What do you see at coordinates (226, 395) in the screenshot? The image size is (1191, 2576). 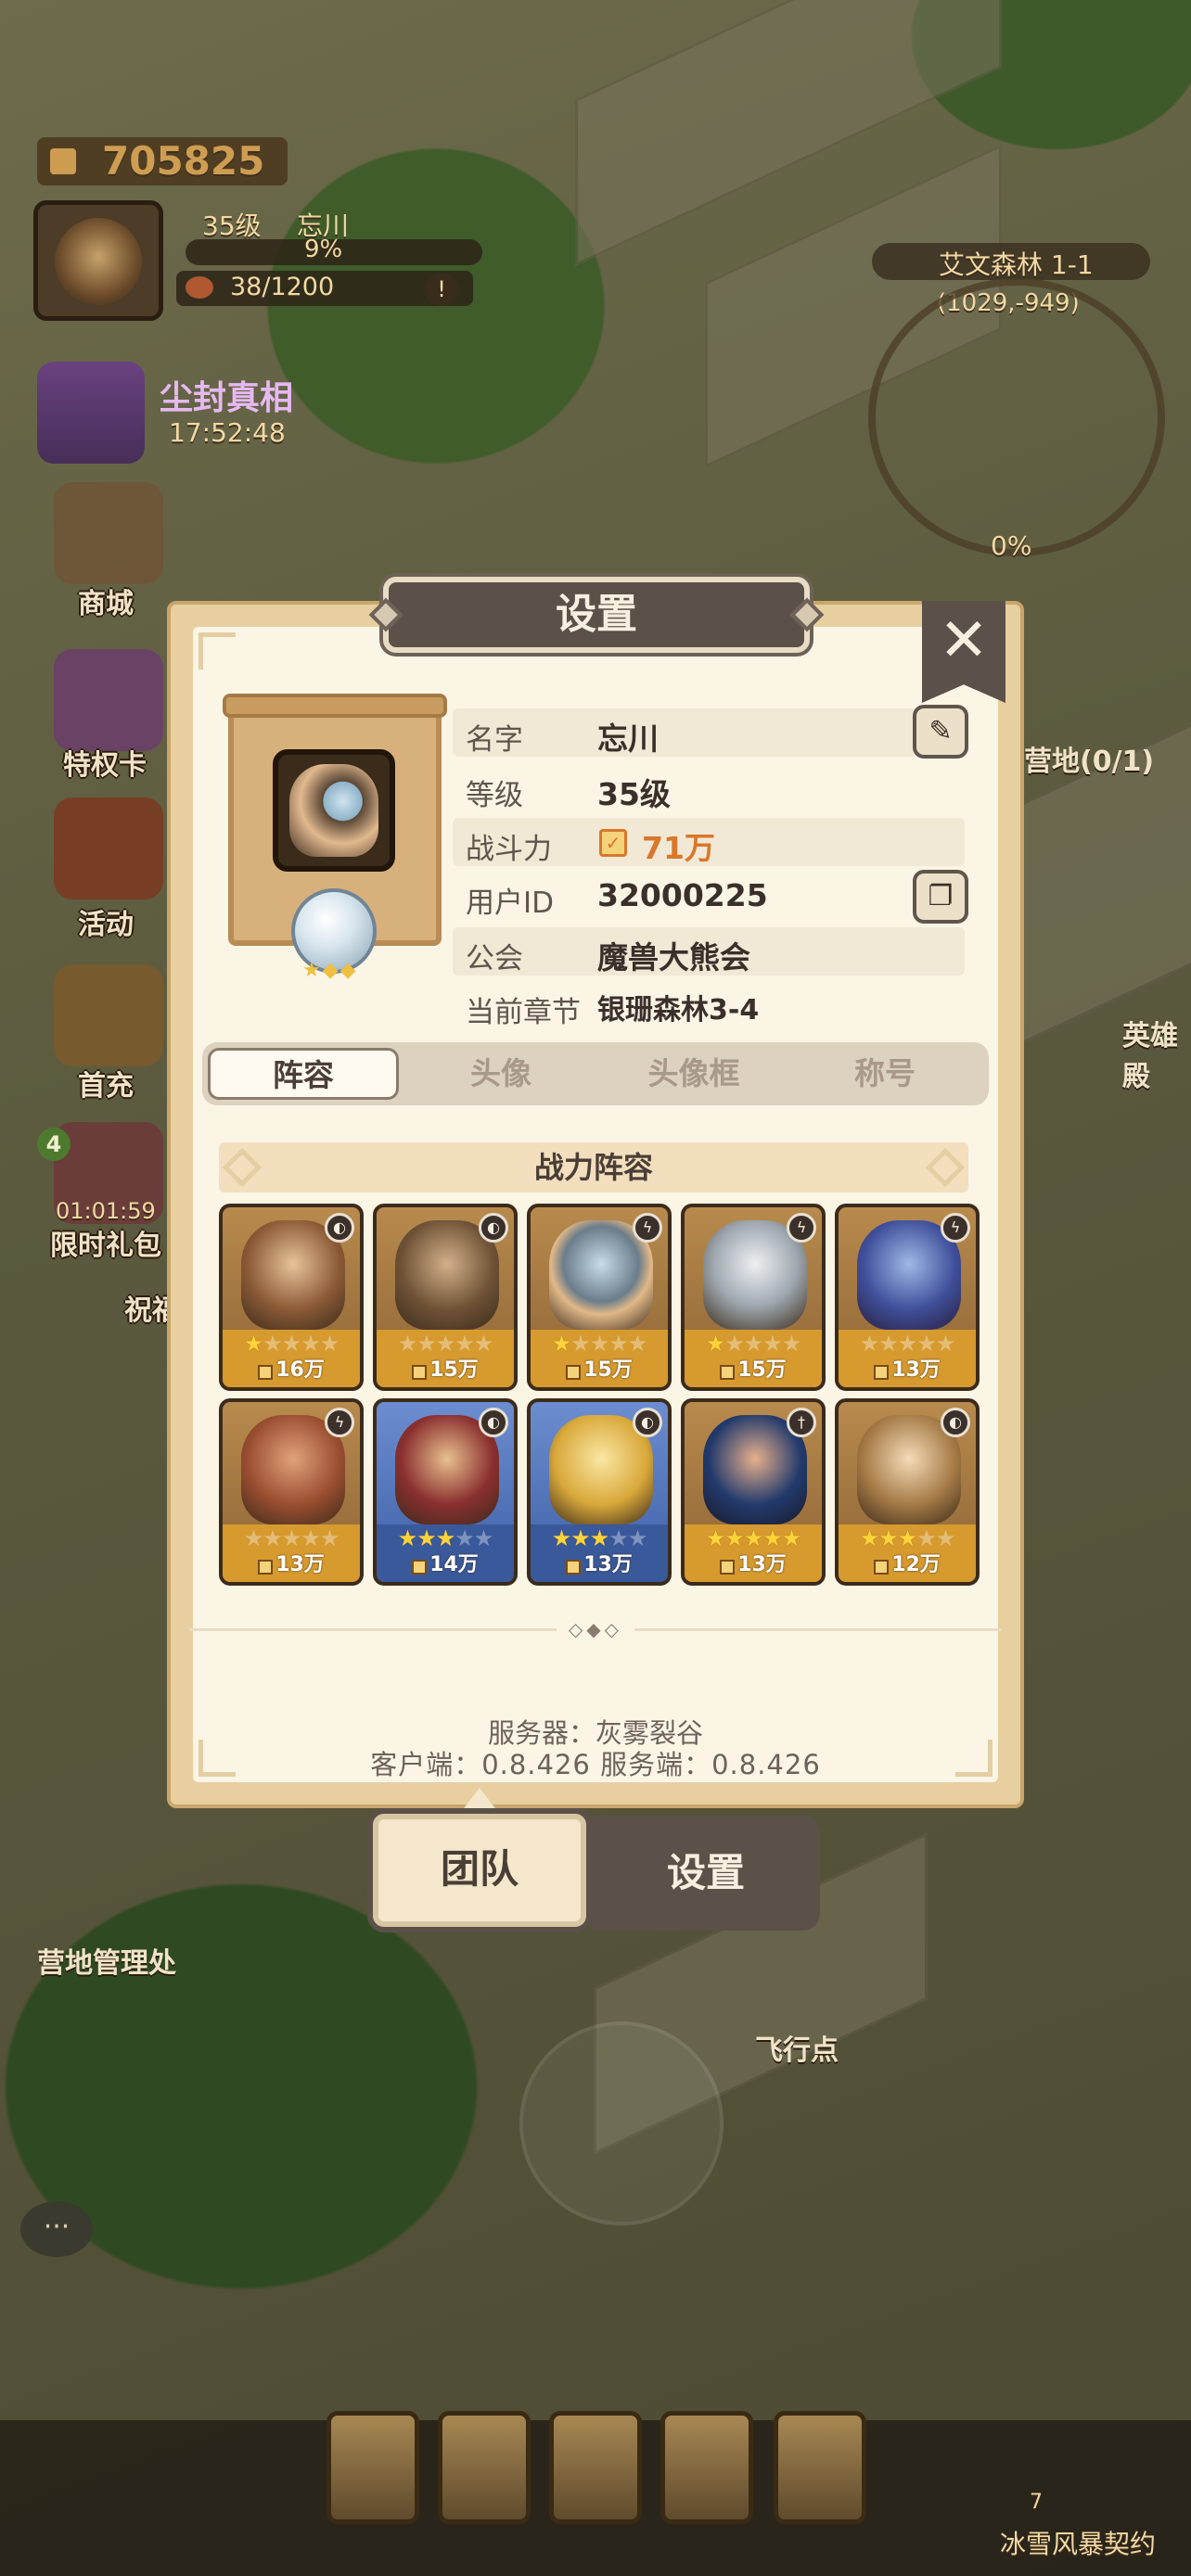 I see `event-name: 尘封真相` at bounding box center [226, 395].